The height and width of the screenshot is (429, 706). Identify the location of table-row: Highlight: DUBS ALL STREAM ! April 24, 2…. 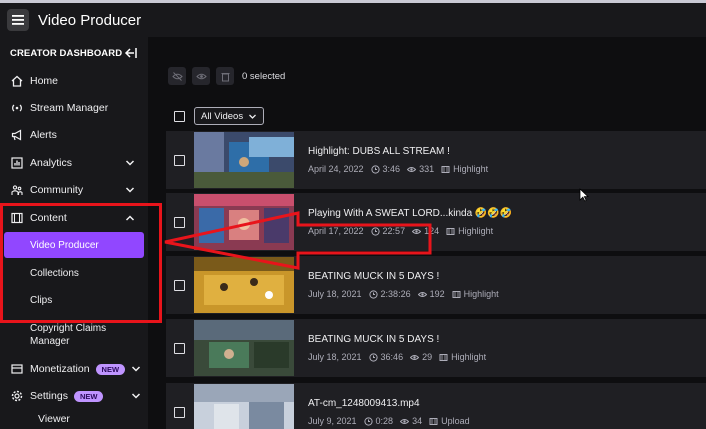
(436, 160).